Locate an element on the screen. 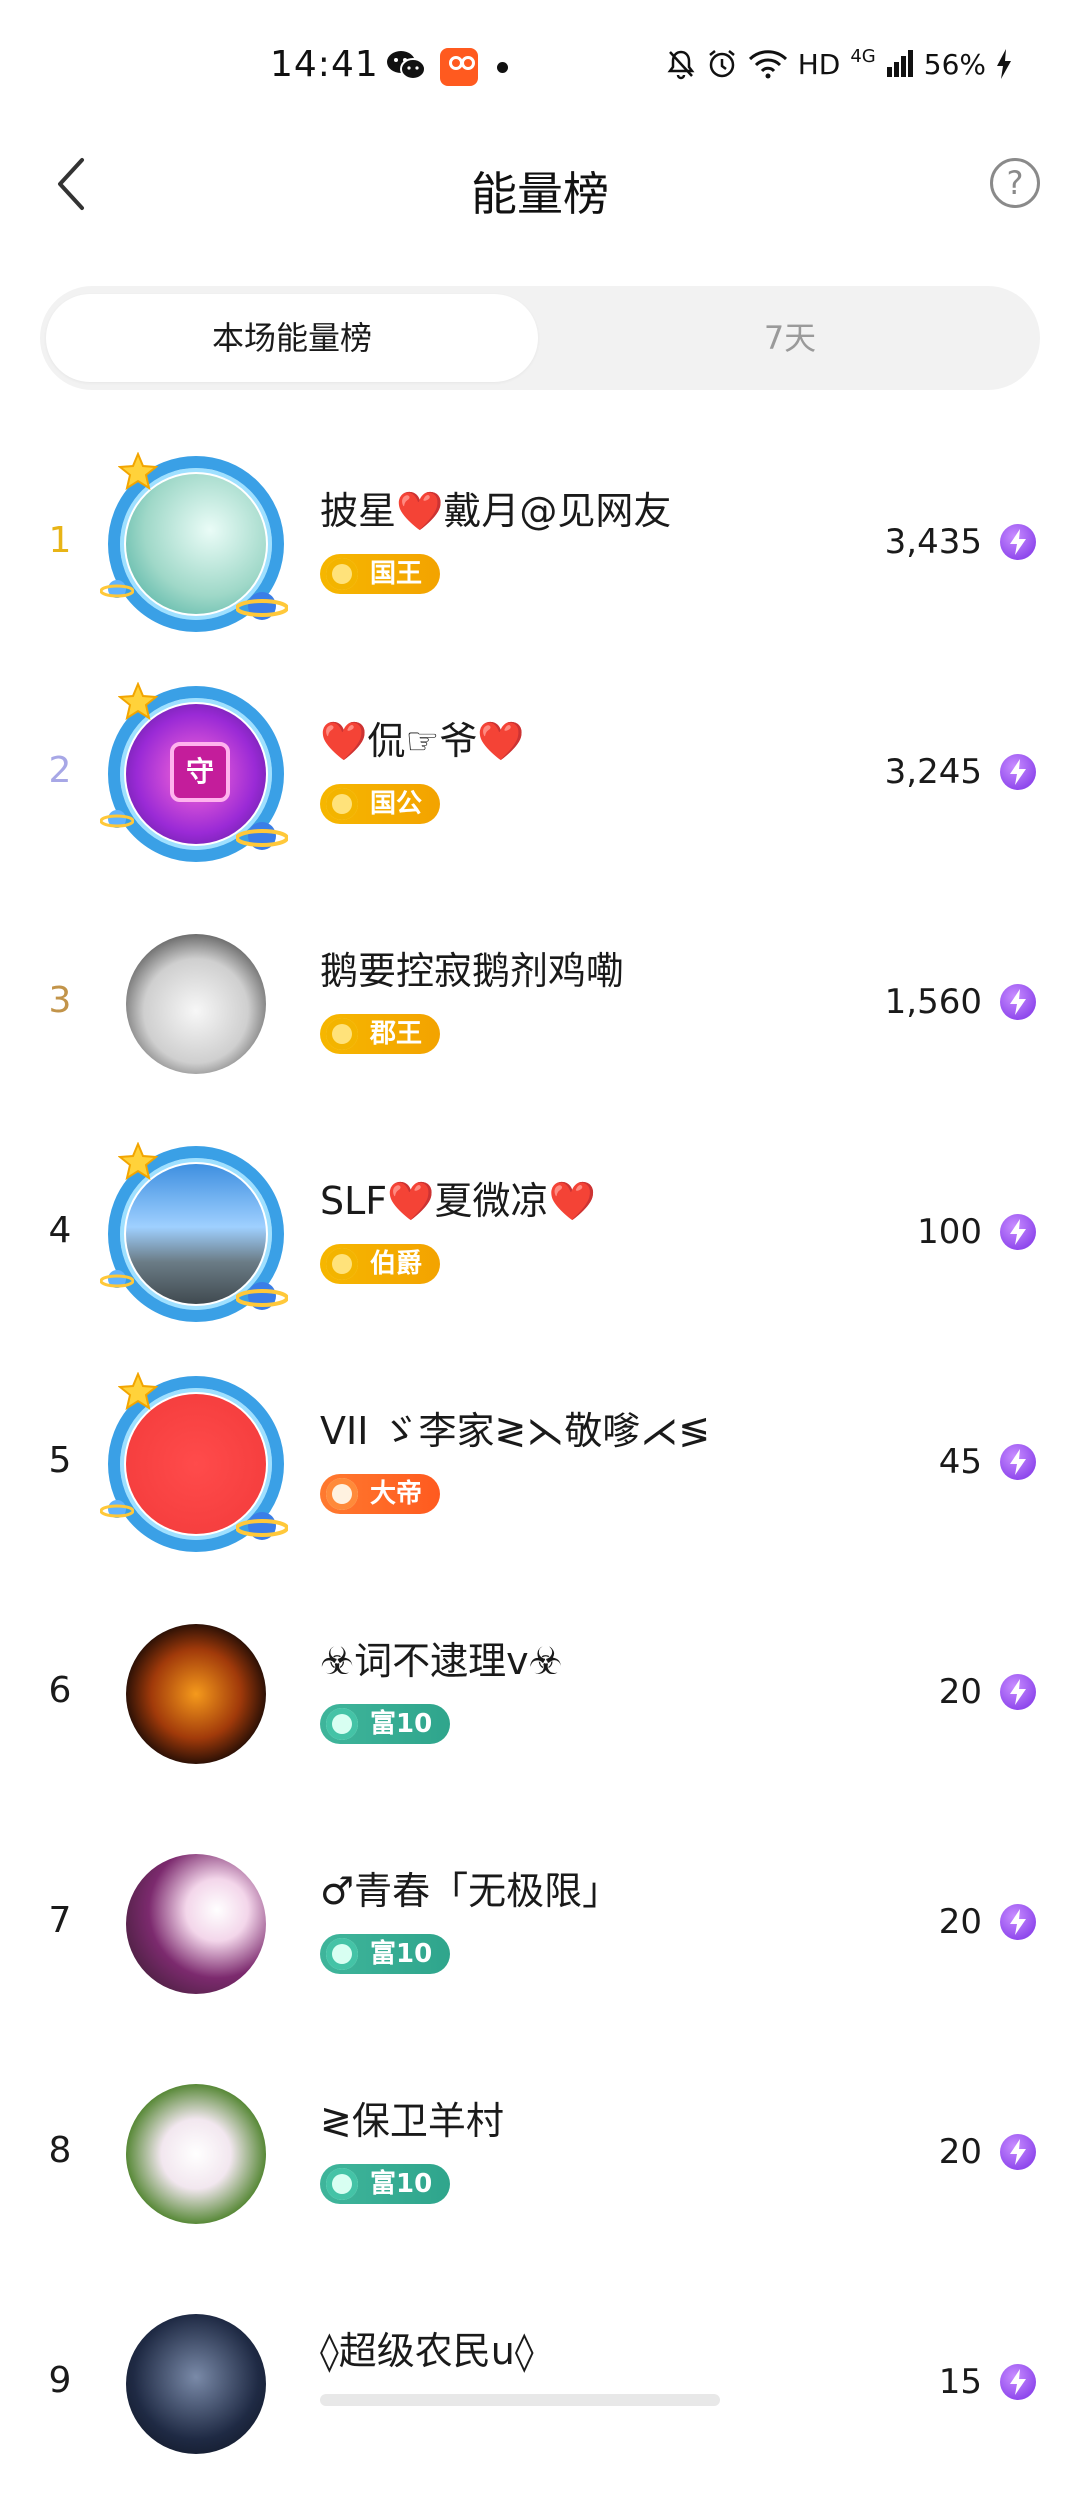  charging-icon is located at coordinates (1004, 64).